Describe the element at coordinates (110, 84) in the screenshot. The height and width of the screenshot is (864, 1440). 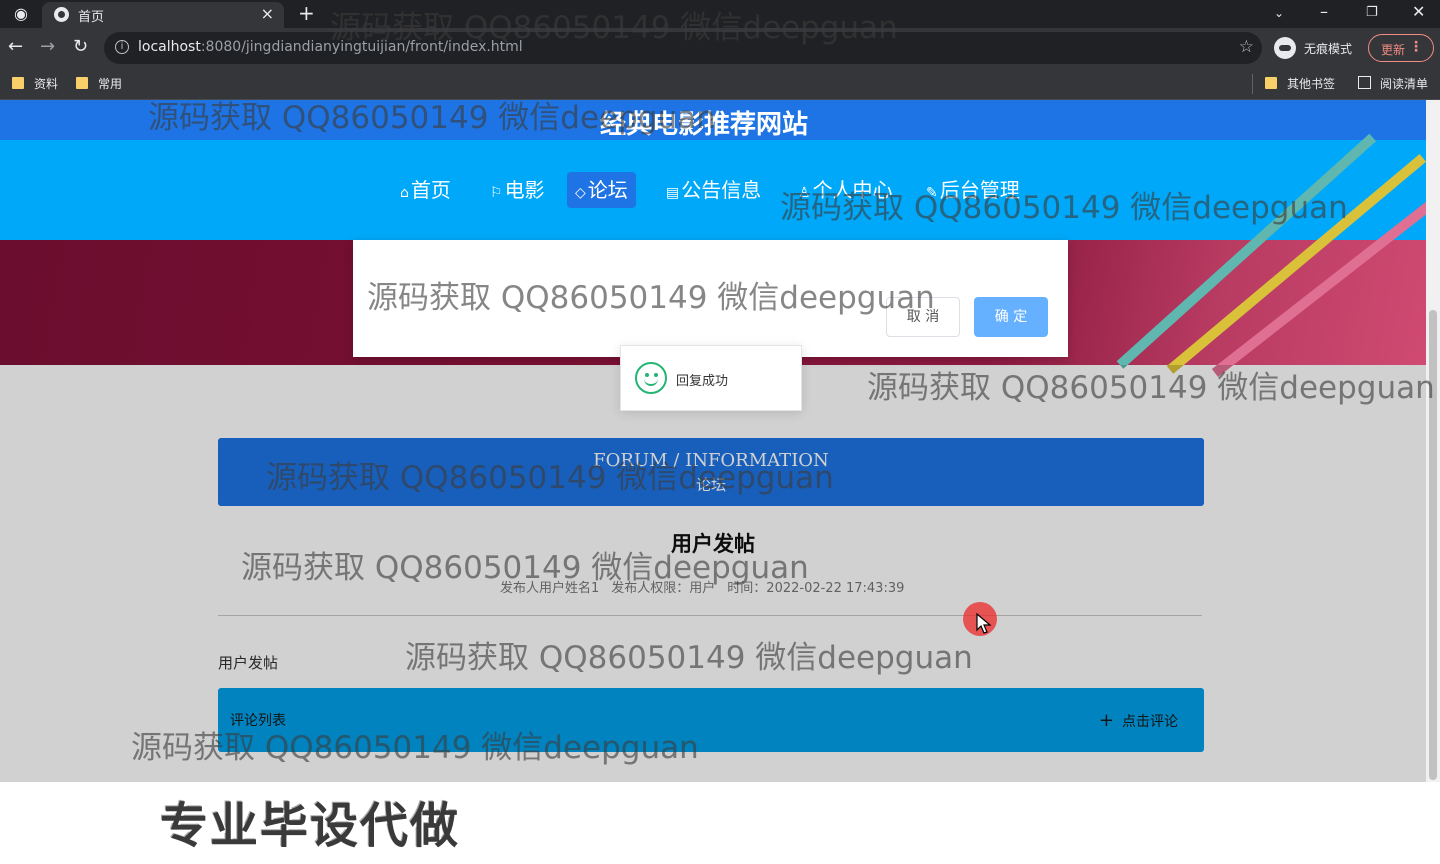
I see `bookmark-label: 常用` at that location.